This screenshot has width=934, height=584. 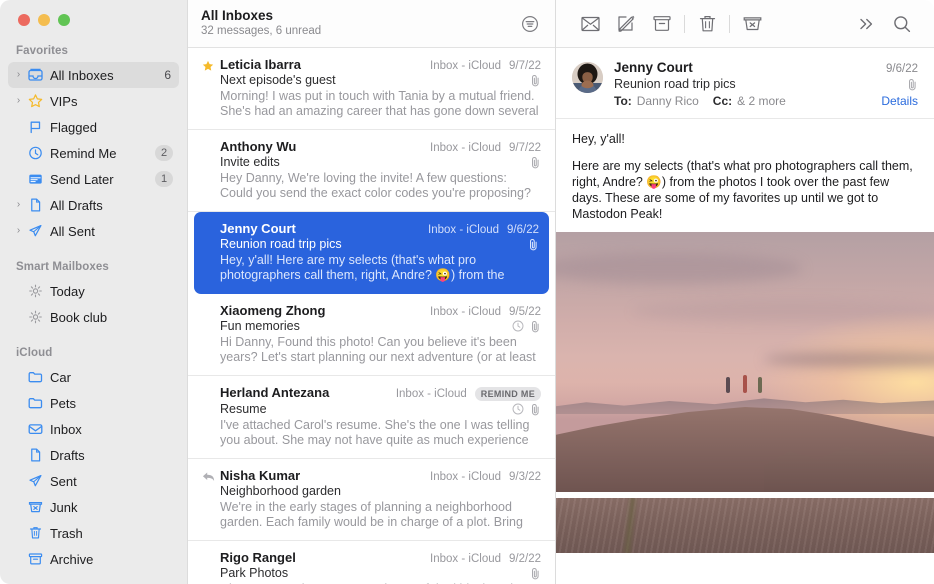 I want to click on sidebar-item-label: Archive, so click(x=72, y=559).